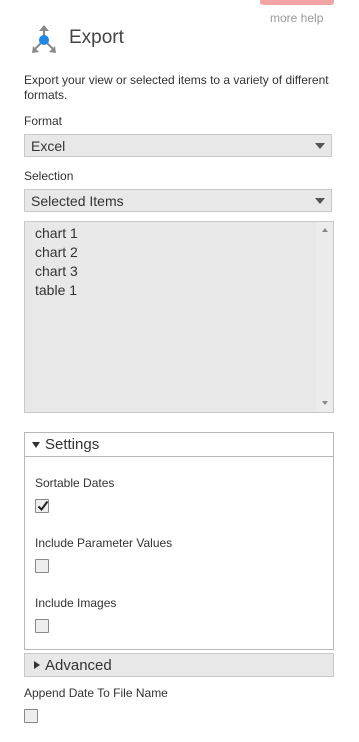  Describe the element at coordinates (296, 18) in the screenshot. I see `more-help-link: more help` at that location.